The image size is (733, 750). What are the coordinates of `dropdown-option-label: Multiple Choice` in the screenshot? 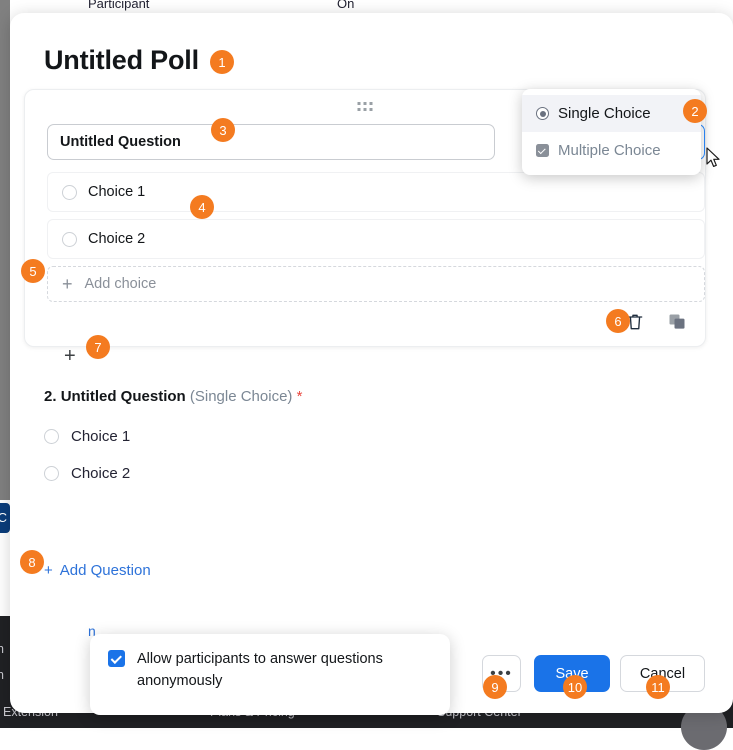 It's located at (609, 150).